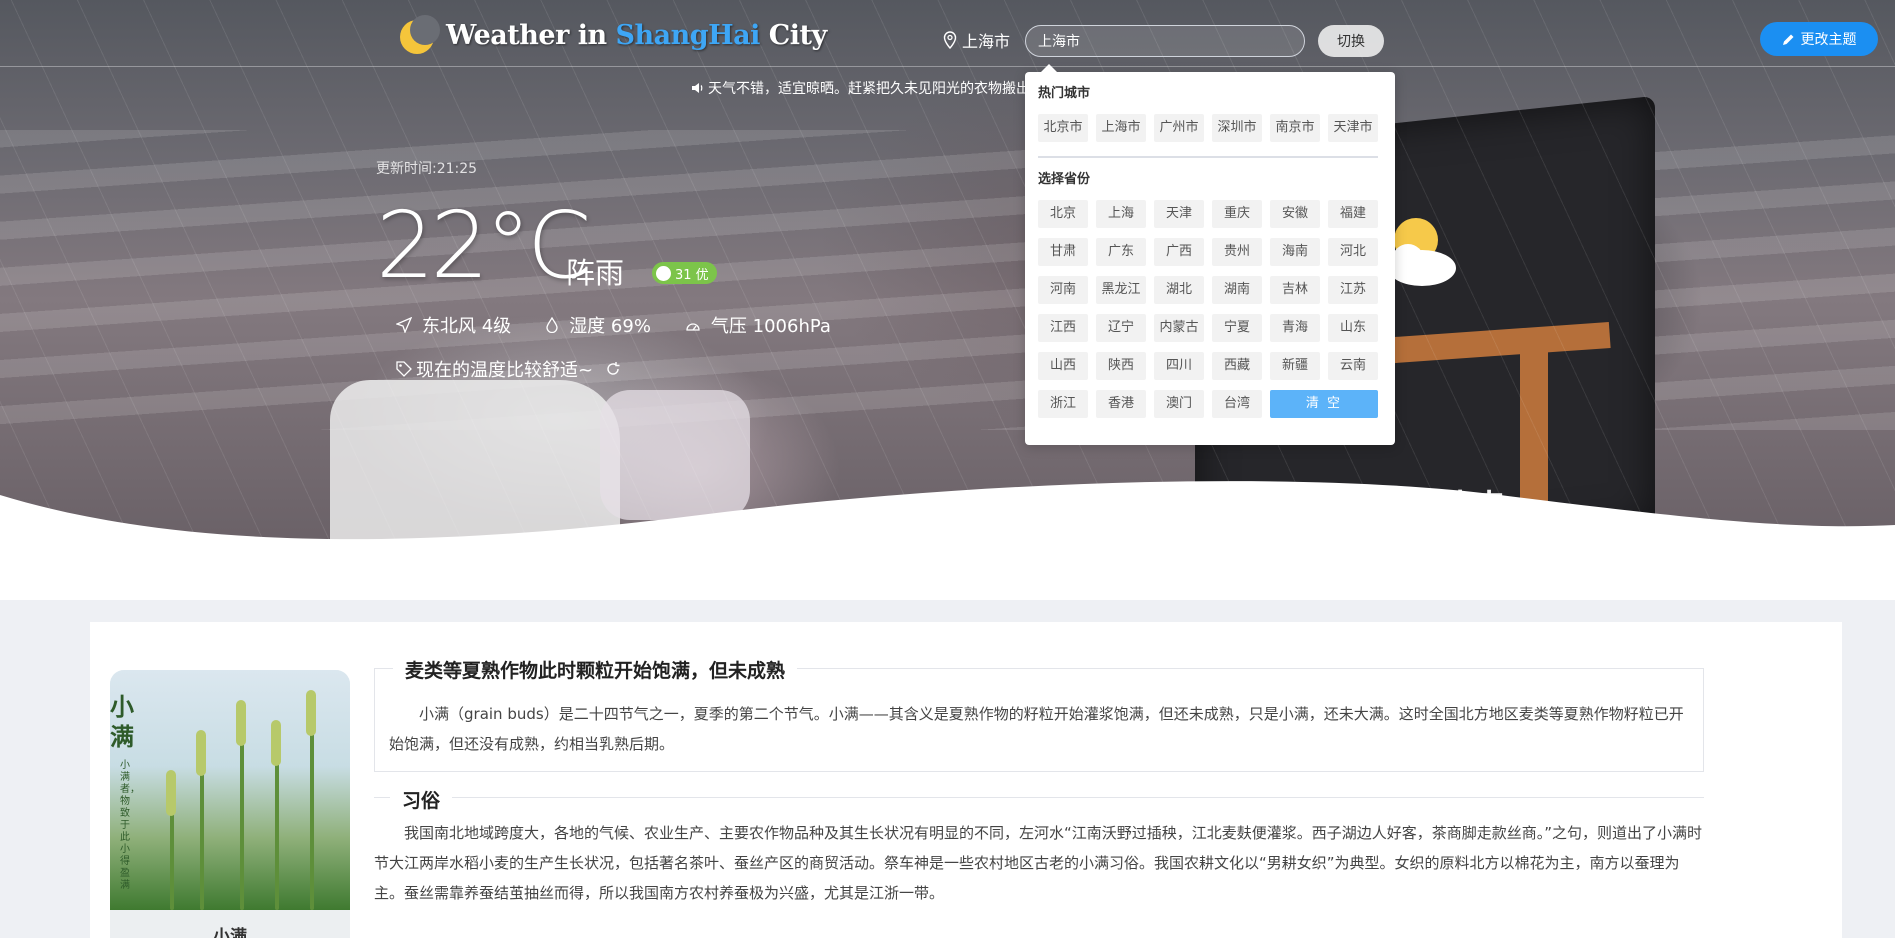 This screenshot has height=938, width=1895. Describe the element at coordinates (1237, 214) in the screenshot. I see `province-chip: 重庆` at that location.